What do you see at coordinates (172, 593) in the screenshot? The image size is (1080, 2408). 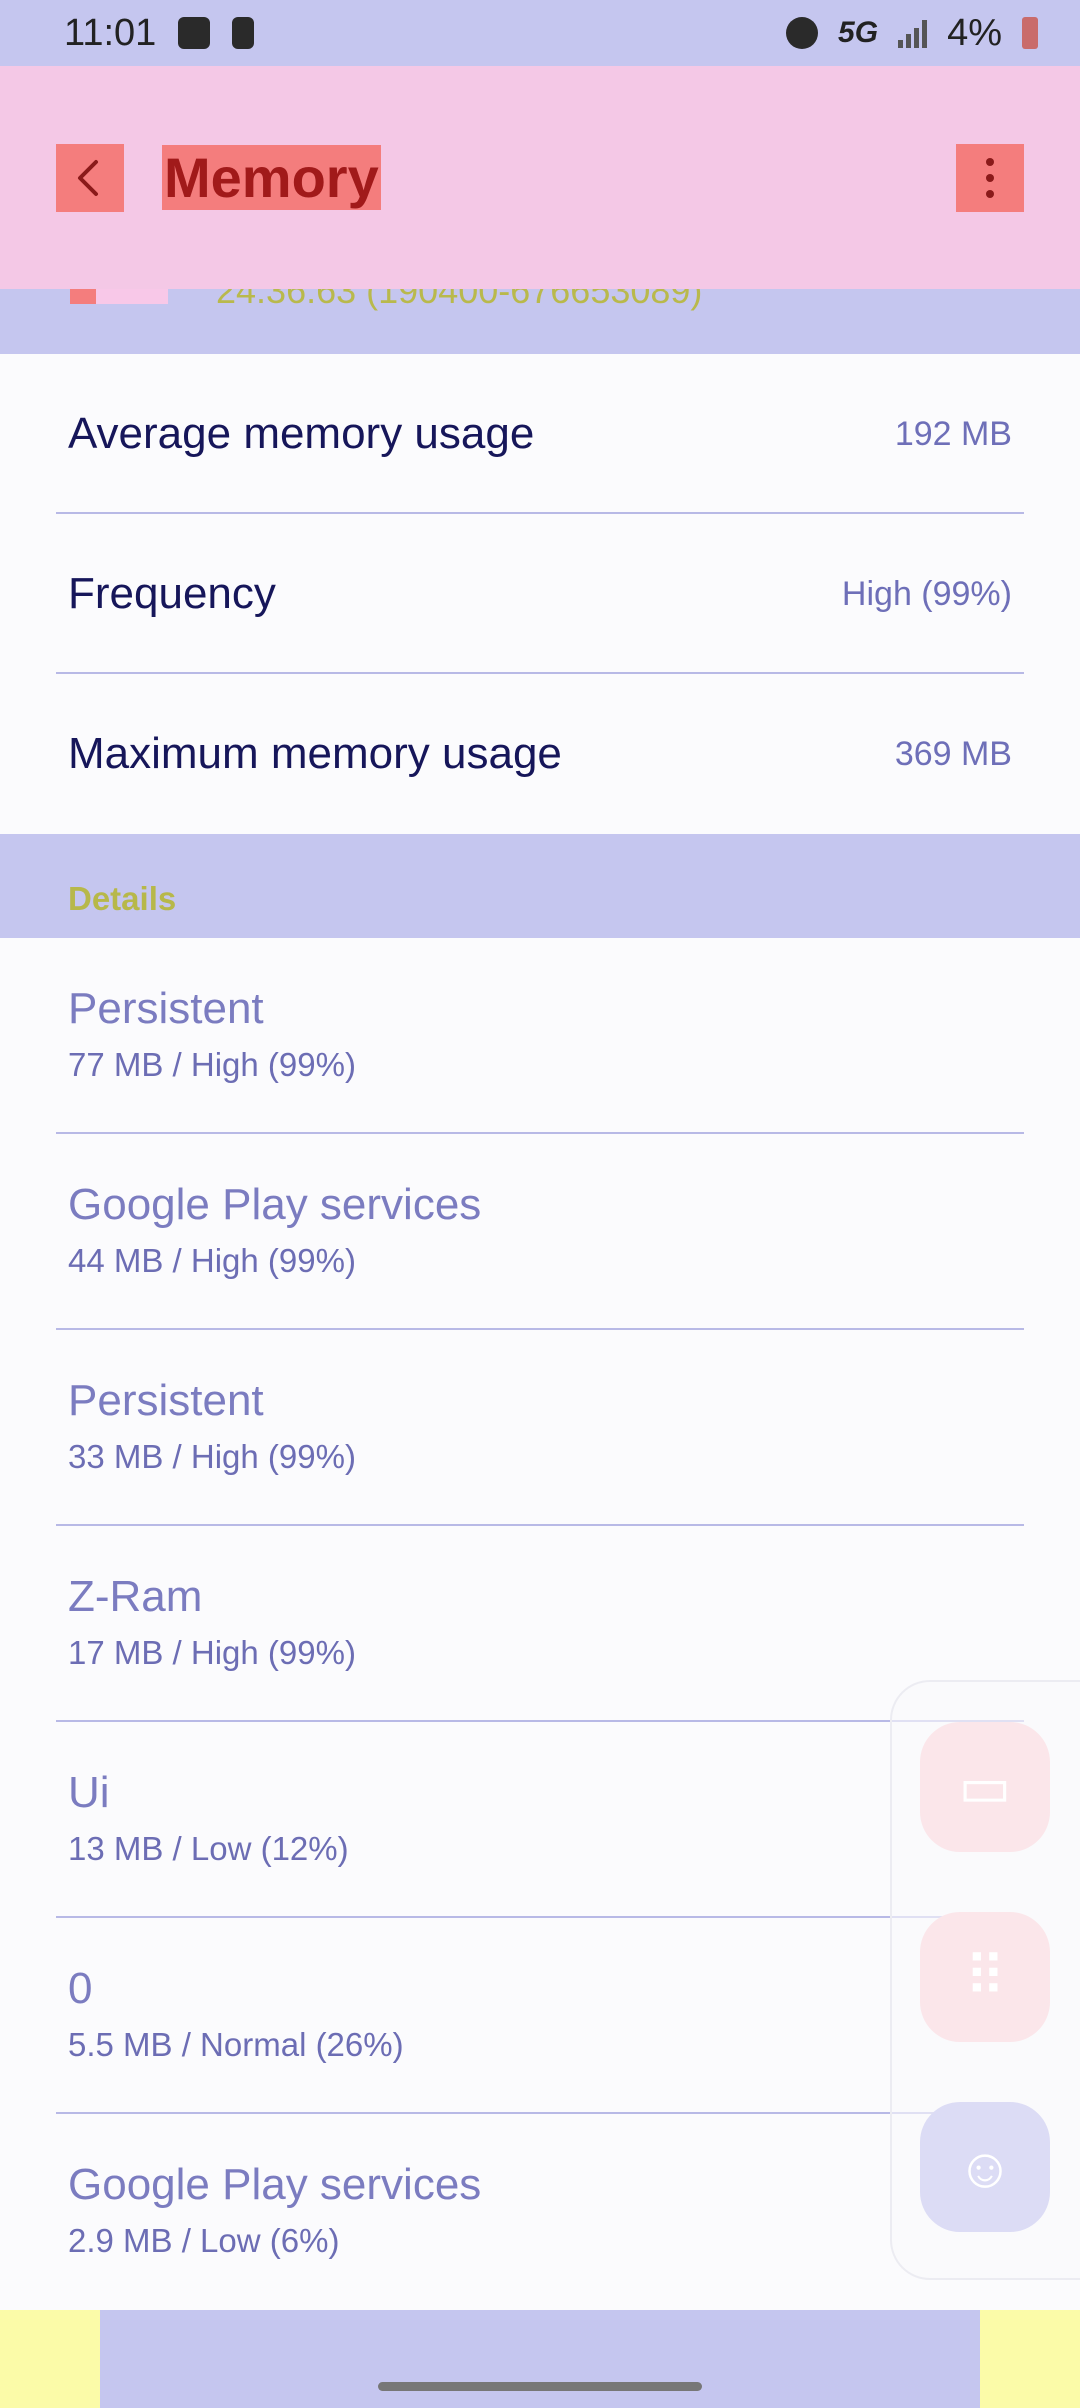 I see `summary-label: Frequency` at bounding box center [172, 593].